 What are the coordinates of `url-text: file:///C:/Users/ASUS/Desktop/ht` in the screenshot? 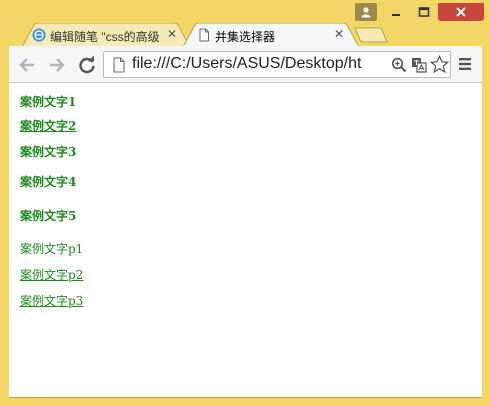 It's located at (261, 64).